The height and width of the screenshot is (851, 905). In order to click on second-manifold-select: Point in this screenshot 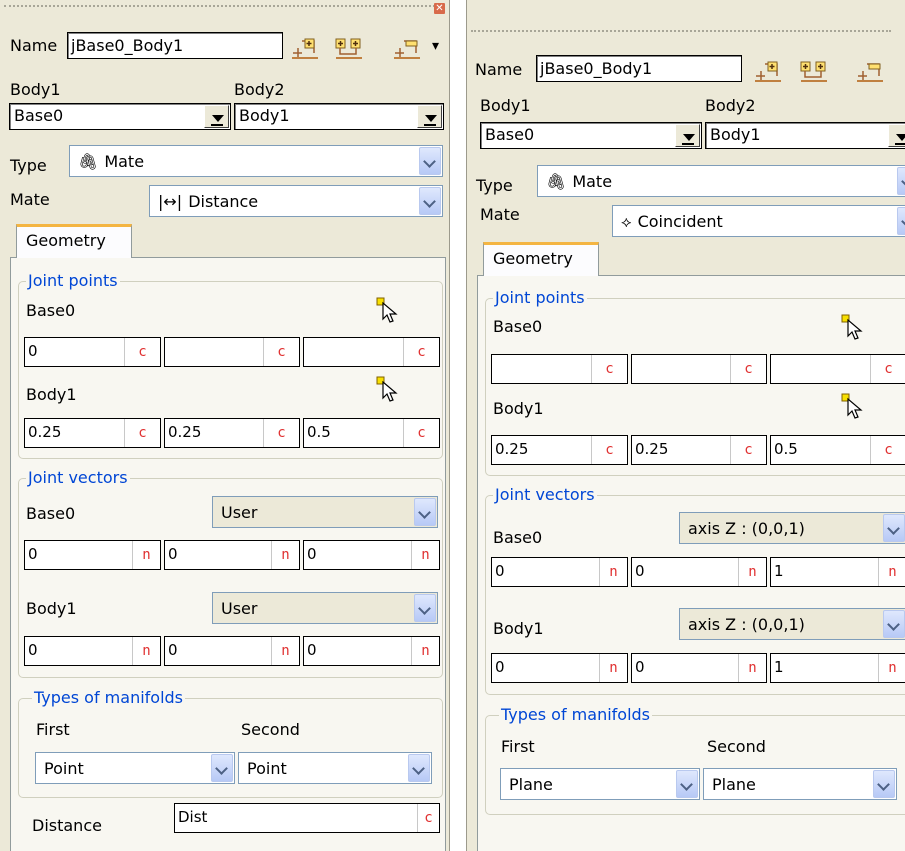, I will do `click(335, 768)`.